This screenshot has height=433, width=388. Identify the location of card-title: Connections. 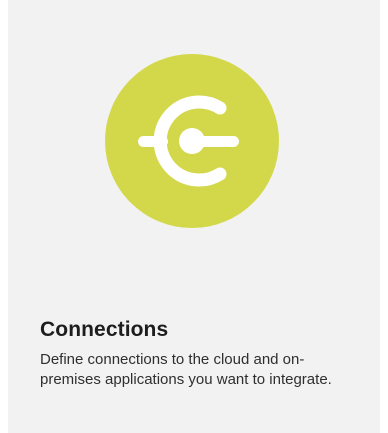
(104, 329).